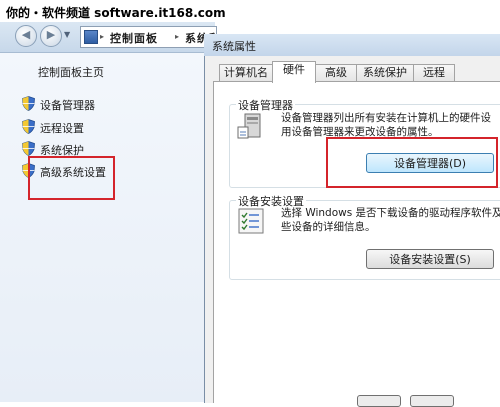  Describe the element at coordinates (67, 105) in the screenshot. I see `nav-item-label: 设备管理器` at that location.